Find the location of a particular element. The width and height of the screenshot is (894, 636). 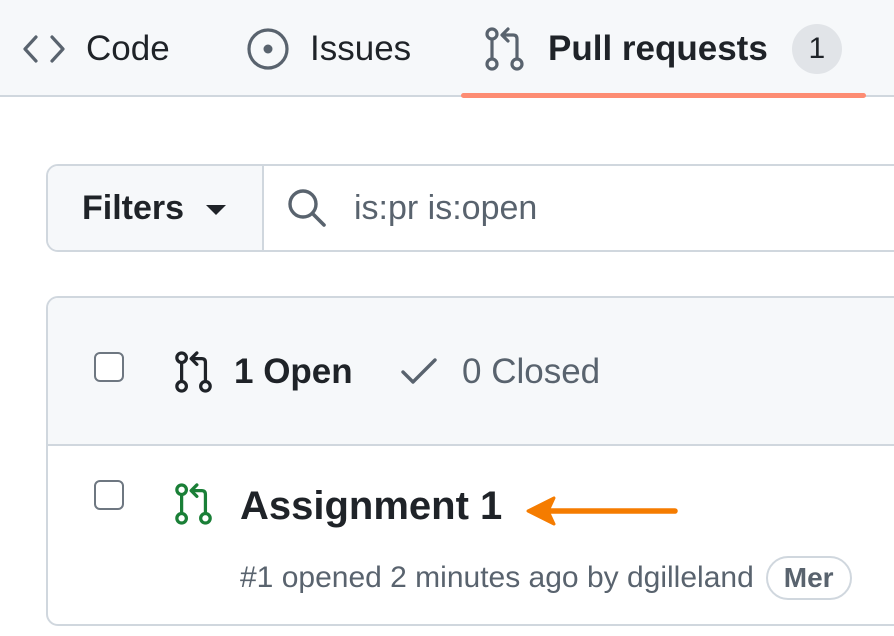

search-icon is located at coordinates (307, 208).